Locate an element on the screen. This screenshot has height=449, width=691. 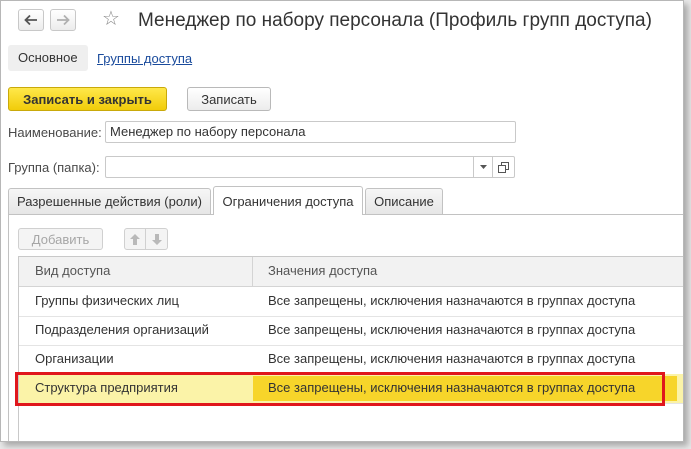
tab-access-restrictions: Ограничения доступа is located at coordinates (288, 200).